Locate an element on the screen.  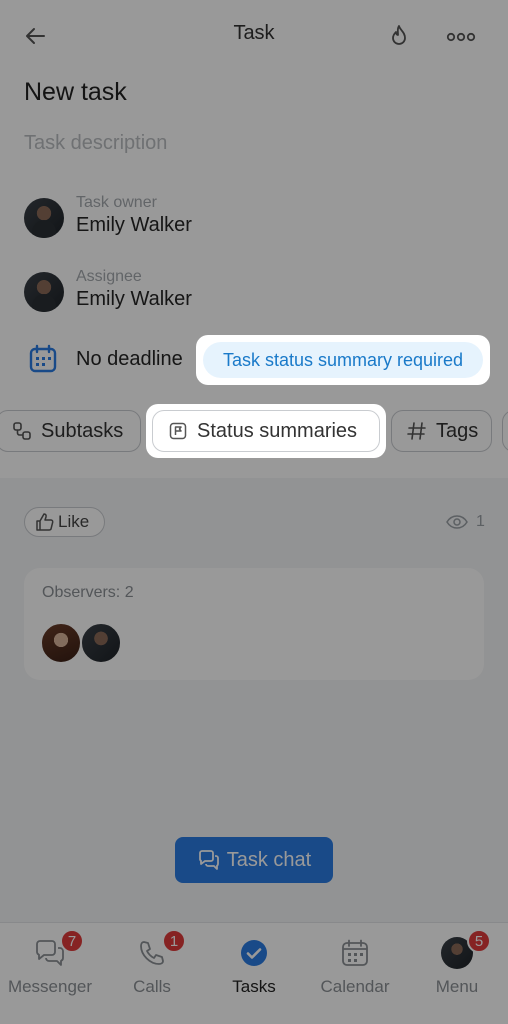
deadline-label: No deadline is located at coordinates (129, 359).